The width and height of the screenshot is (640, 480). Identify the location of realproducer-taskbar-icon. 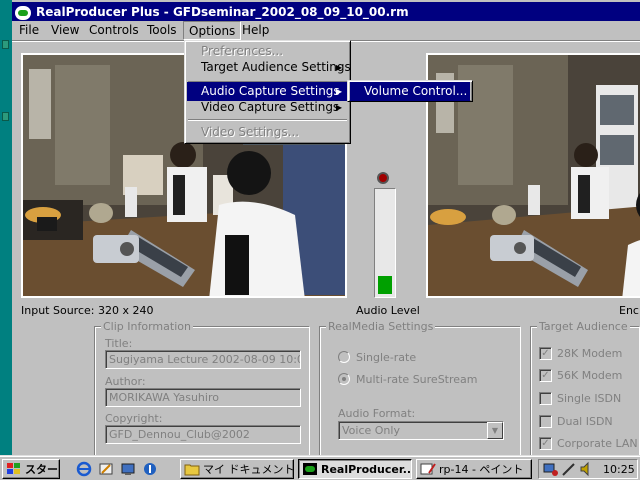
(310, 469).